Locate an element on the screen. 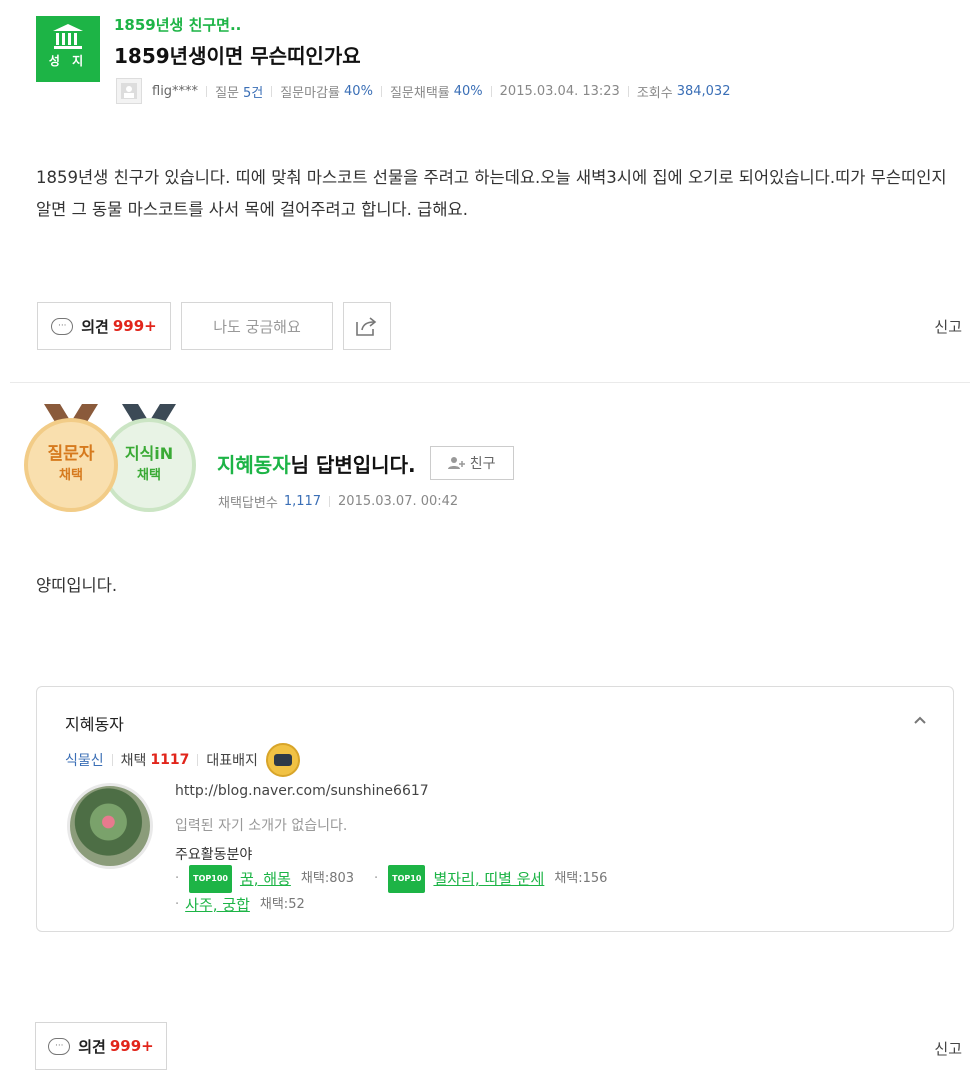 This screenshot has width=980, height=1080. adoption-rate-value: 40% is located at coordinates (468, 91).